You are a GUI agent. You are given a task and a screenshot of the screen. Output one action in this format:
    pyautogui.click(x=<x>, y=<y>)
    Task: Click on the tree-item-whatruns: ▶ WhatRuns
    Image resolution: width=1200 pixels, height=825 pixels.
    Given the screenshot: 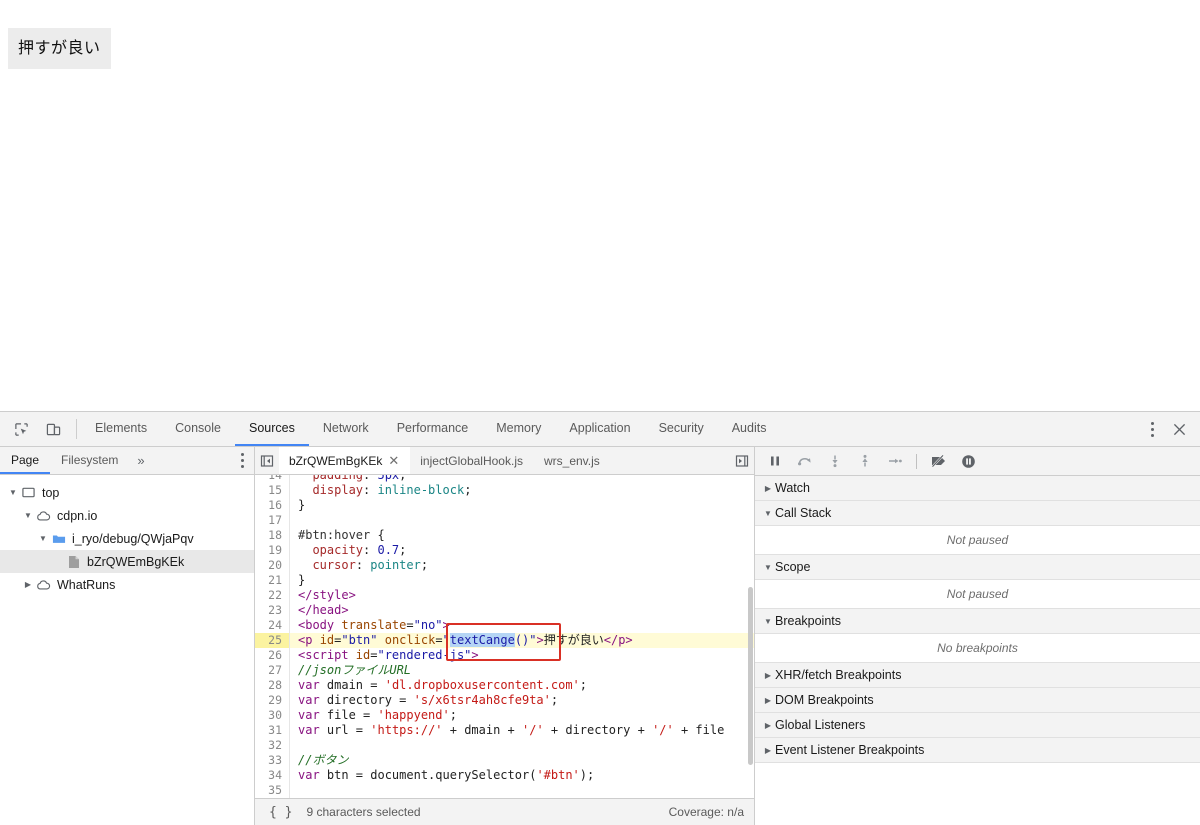 What is the action you would take?
    pyautogui.click(x=127, y=584)
    